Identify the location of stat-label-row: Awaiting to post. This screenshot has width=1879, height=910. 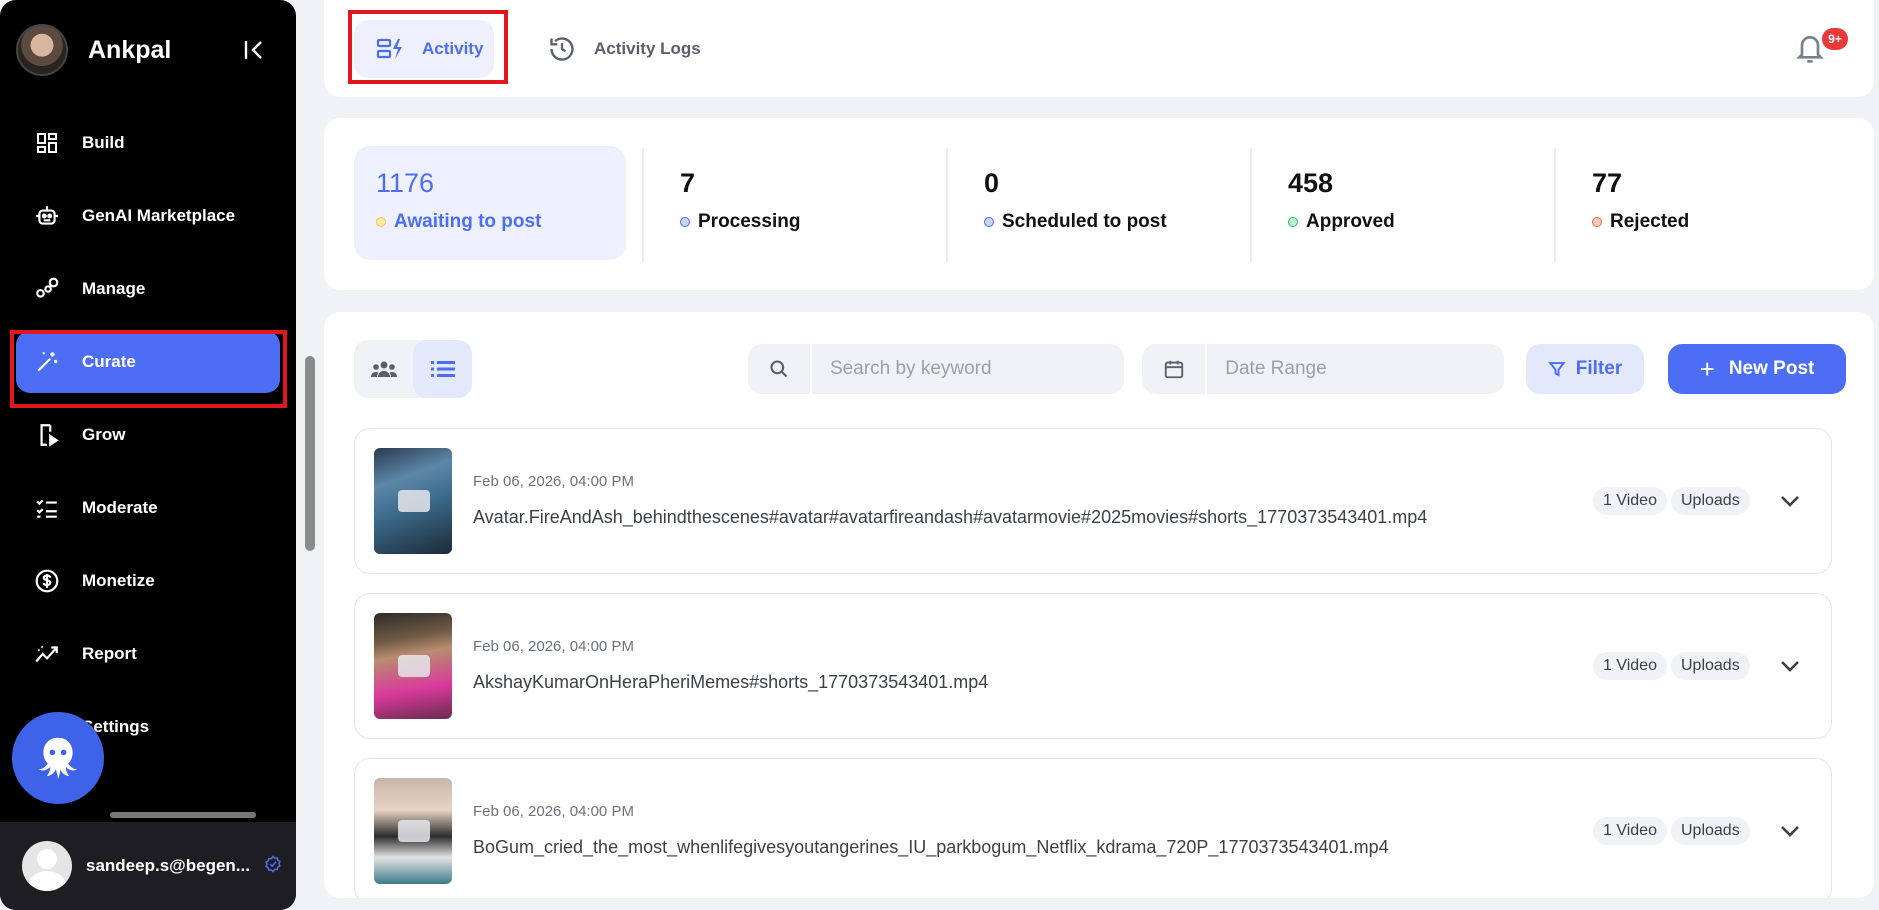
(501, 222).